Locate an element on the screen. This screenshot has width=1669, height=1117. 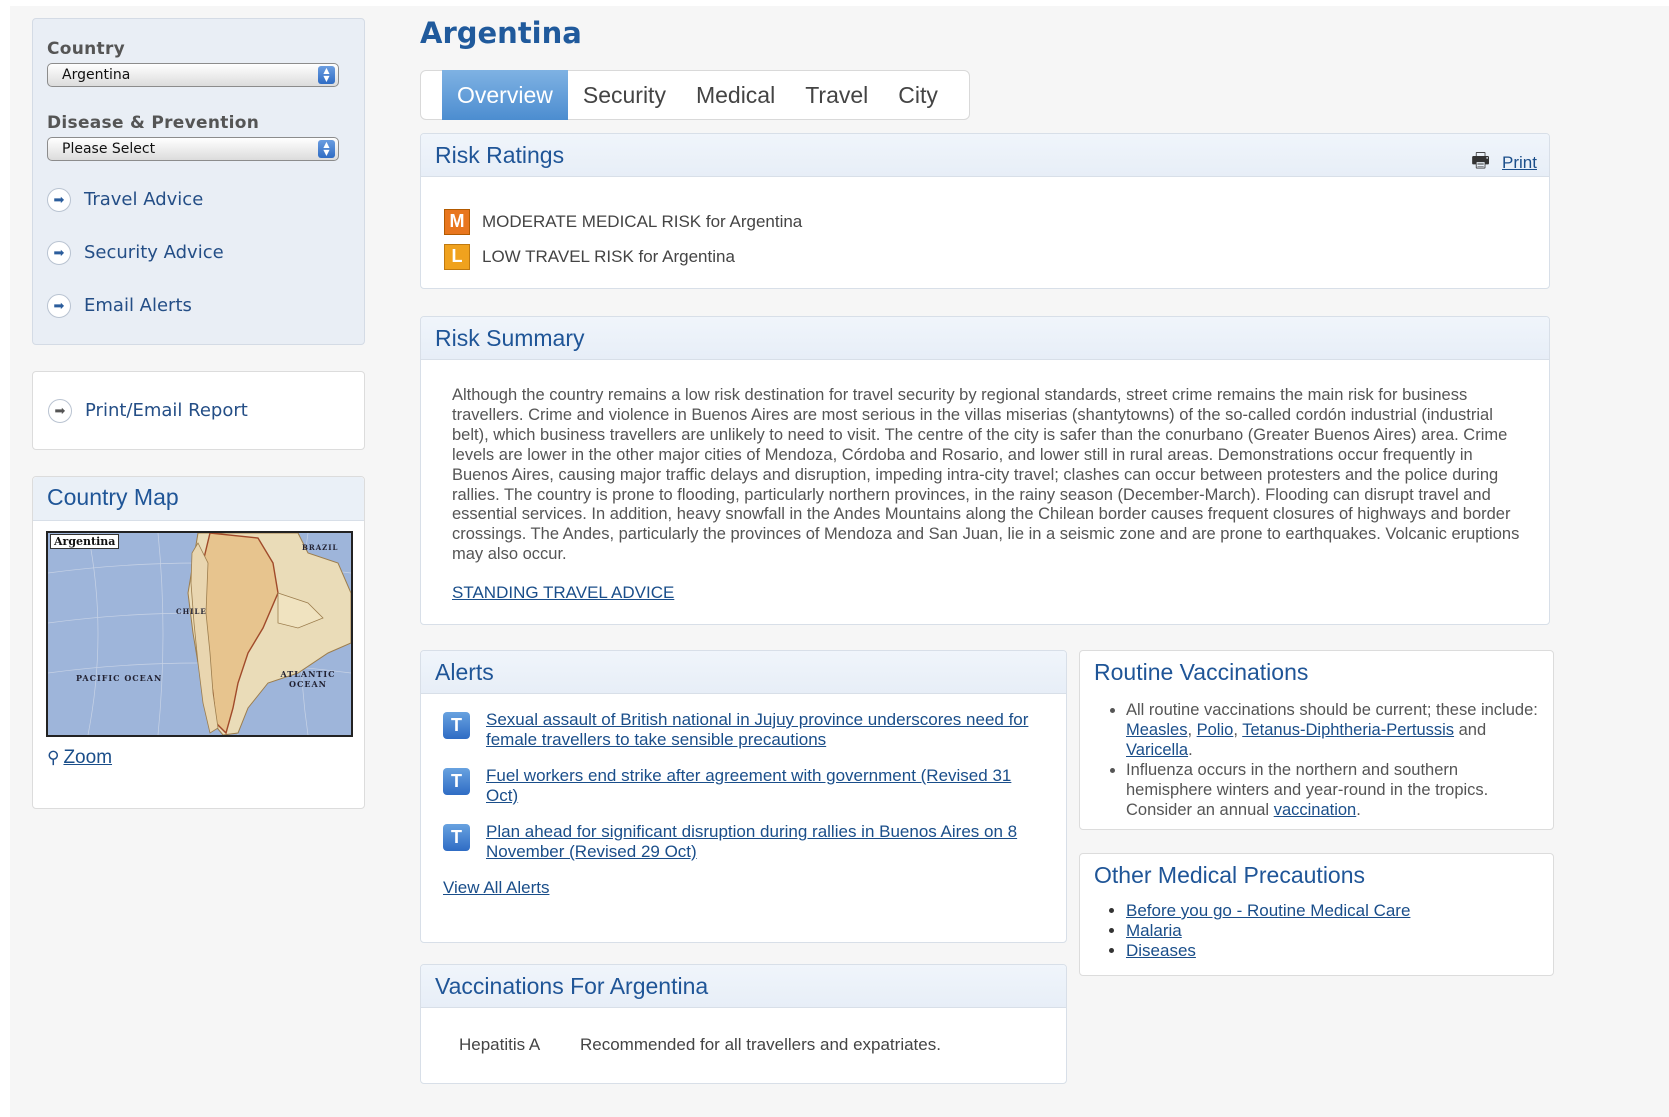
risk-ratings-header: Risk Ratings 🖶 Print is located at coordinates (985, 155).